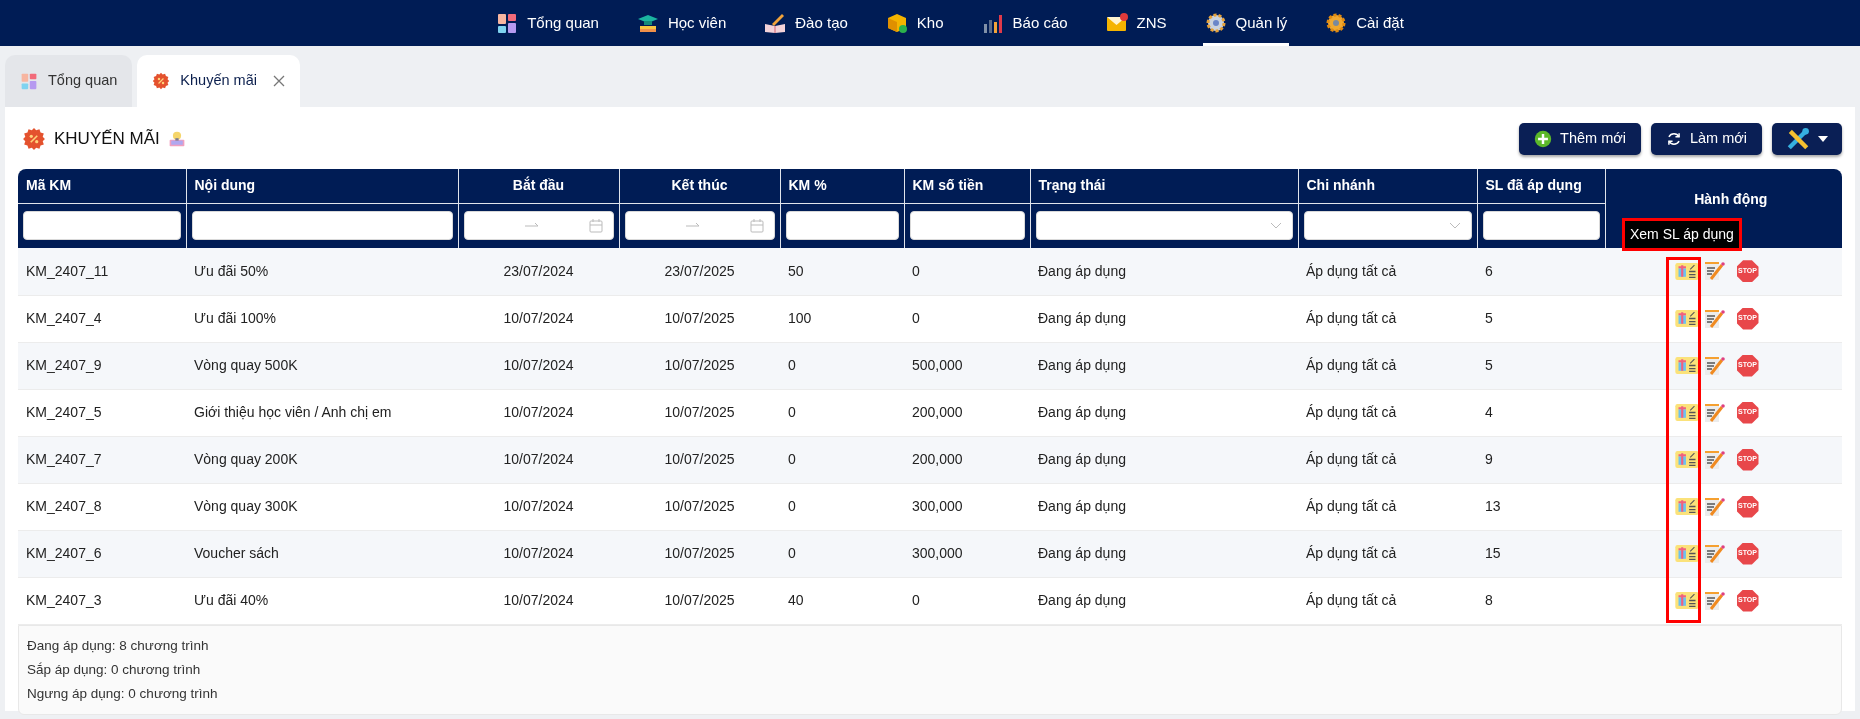 The image size is (1860, 719). What do you see at coordinates (1364, 24) in the screenshot?
I see `nav-item: Cài đặt` at bounding box center [1364, 24].